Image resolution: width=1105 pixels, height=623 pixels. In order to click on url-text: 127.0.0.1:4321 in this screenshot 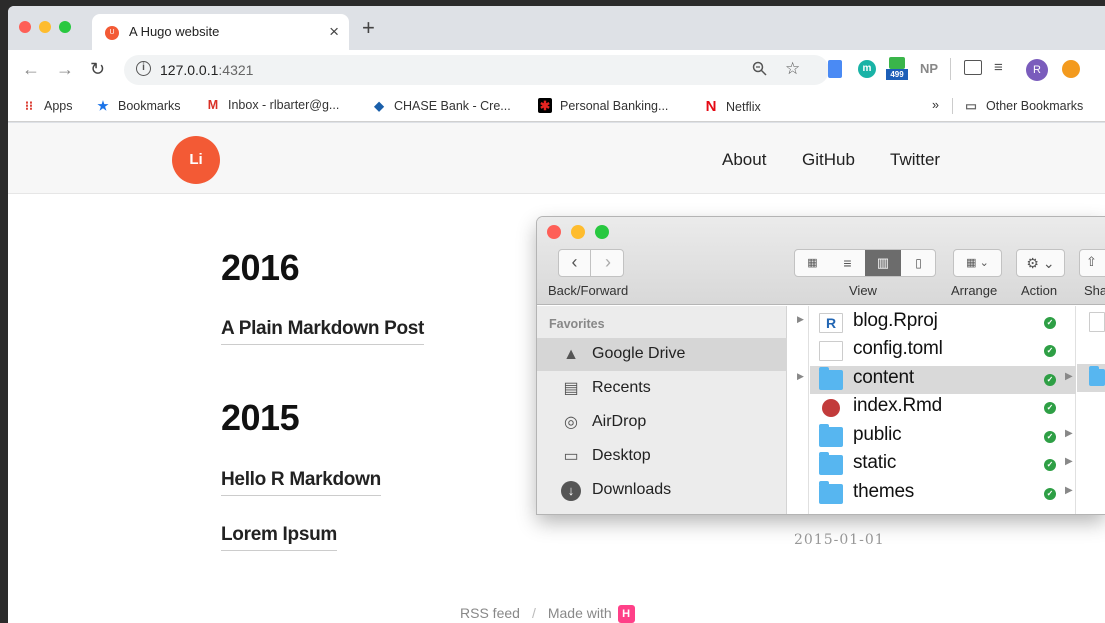, I will do `click(206, 70)`.